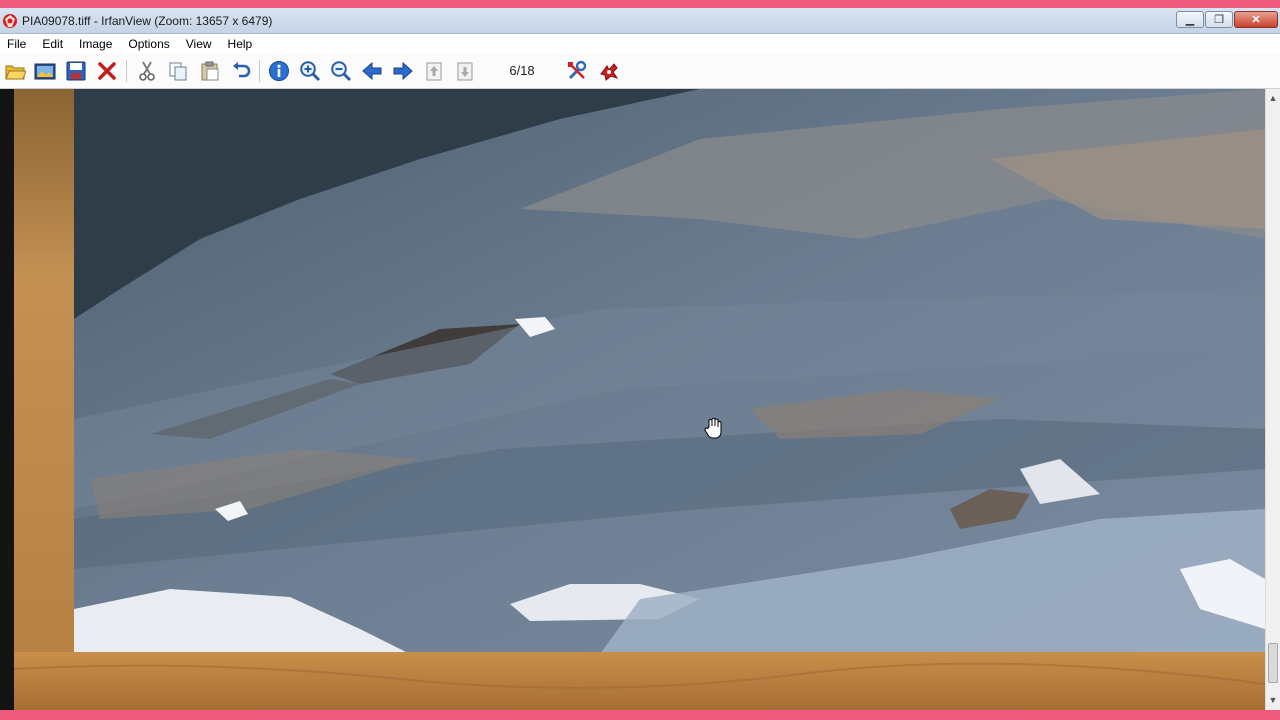 The height and width of the screenshot is (720, 1280). I want to click on cut-button, so click(147, 71).